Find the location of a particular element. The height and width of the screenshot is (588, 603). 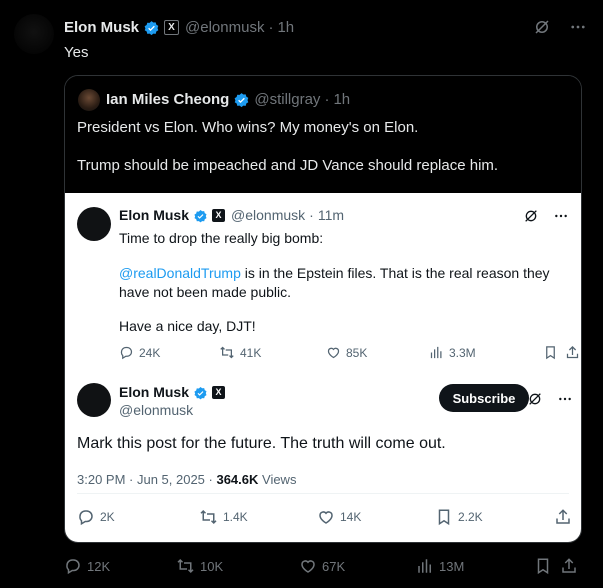

share-button is located at coordinates (569, 566).